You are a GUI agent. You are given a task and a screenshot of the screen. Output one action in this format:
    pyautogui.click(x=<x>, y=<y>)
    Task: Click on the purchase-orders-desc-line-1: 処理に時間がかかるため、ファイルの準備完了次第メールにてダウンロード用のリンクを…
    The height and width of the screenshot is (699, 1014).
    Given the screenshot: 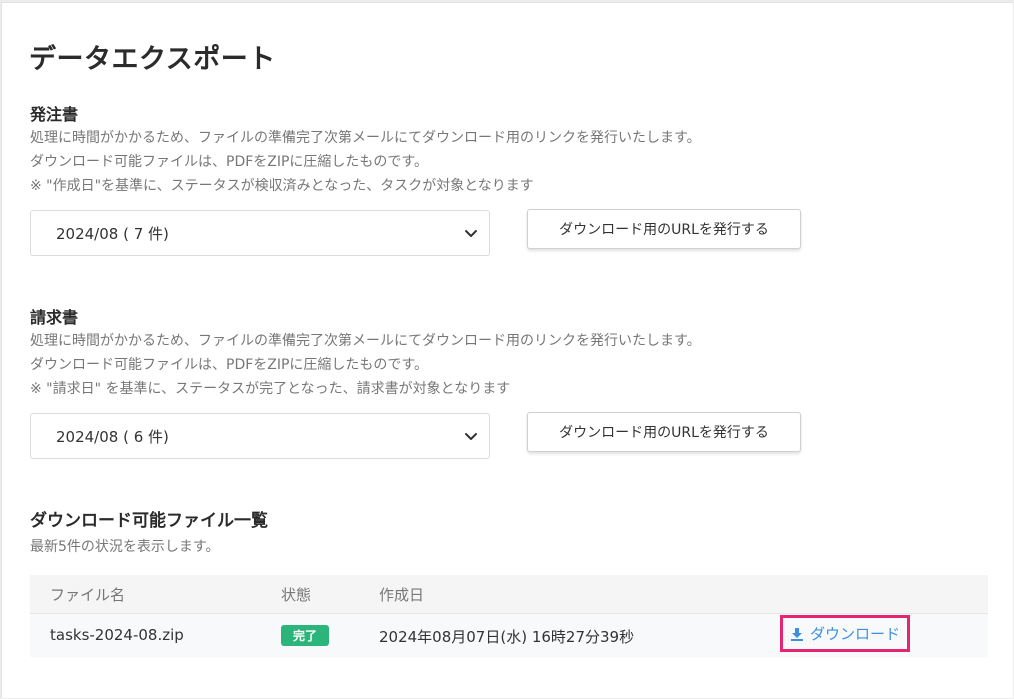 What is the action you would take?
    pyautogui.click(x=365, y=138)
    